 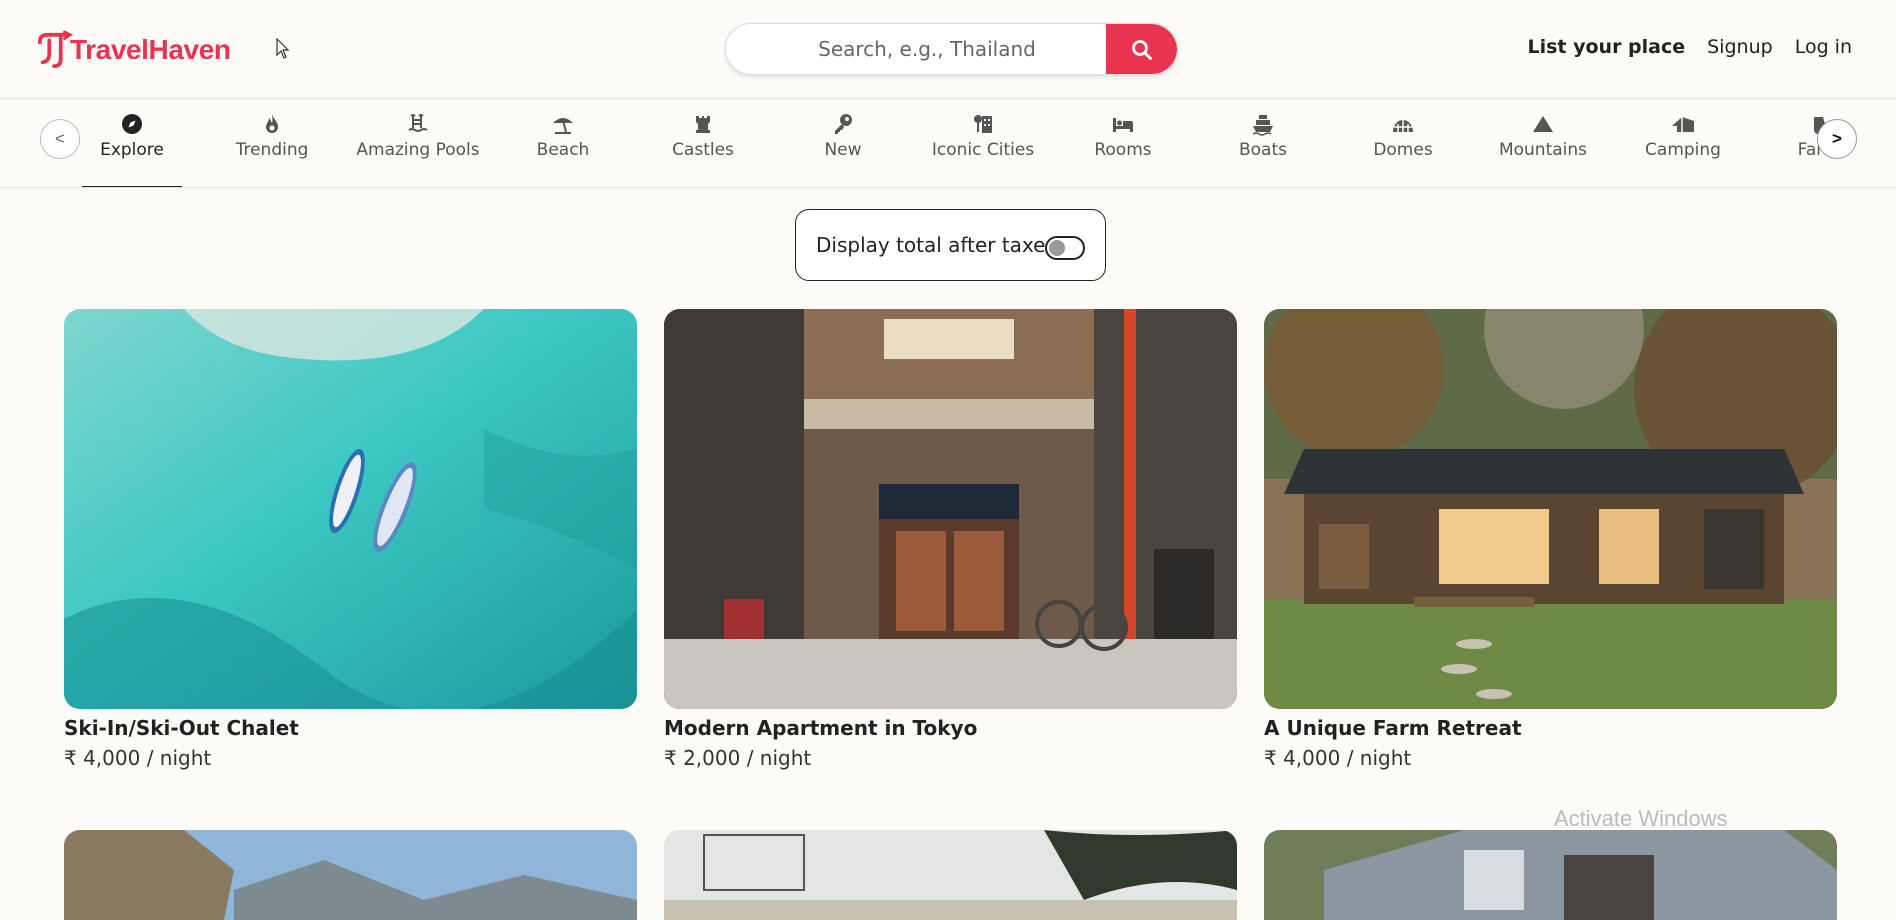 What do you see at coordinates (1683, 124) in the screenshot?
I see `tent-icon` at bounding box center [1683, 124].